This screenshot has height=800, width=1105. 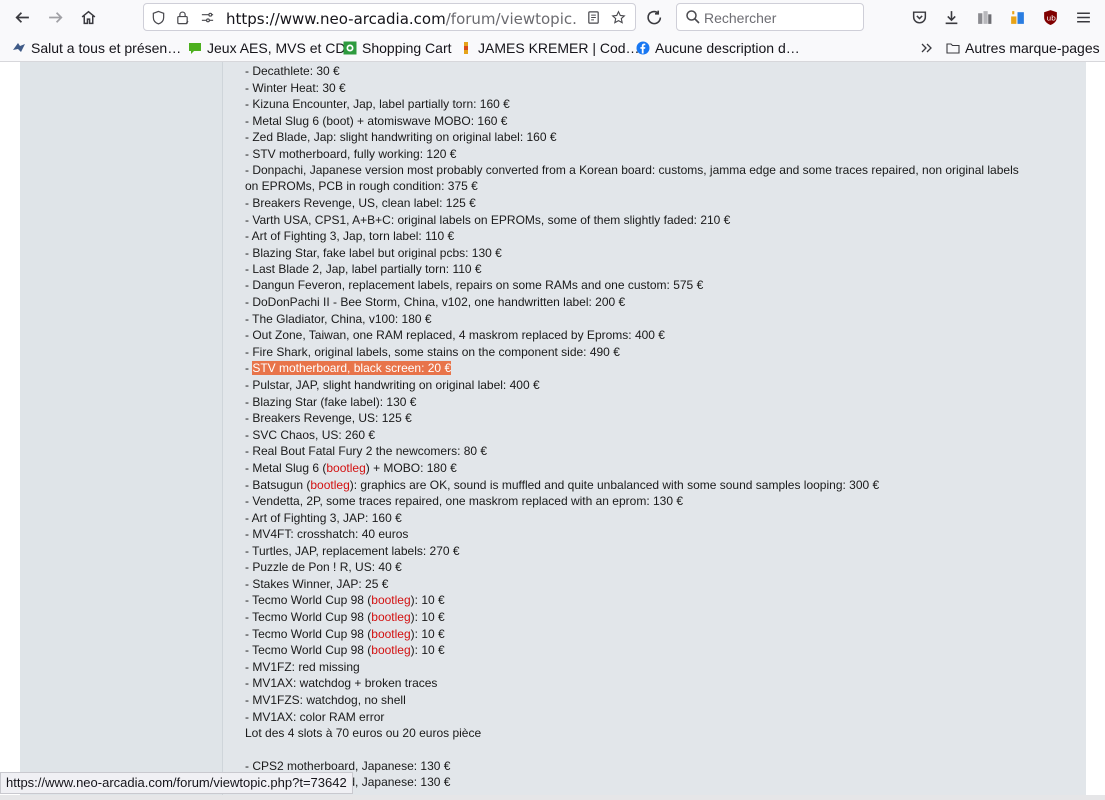 What do you see at coordinates (338, 319) in the screenshot?
I see `post-line: - The Gladiator, China, v100: 180 €` at bounding box center [338, 319].